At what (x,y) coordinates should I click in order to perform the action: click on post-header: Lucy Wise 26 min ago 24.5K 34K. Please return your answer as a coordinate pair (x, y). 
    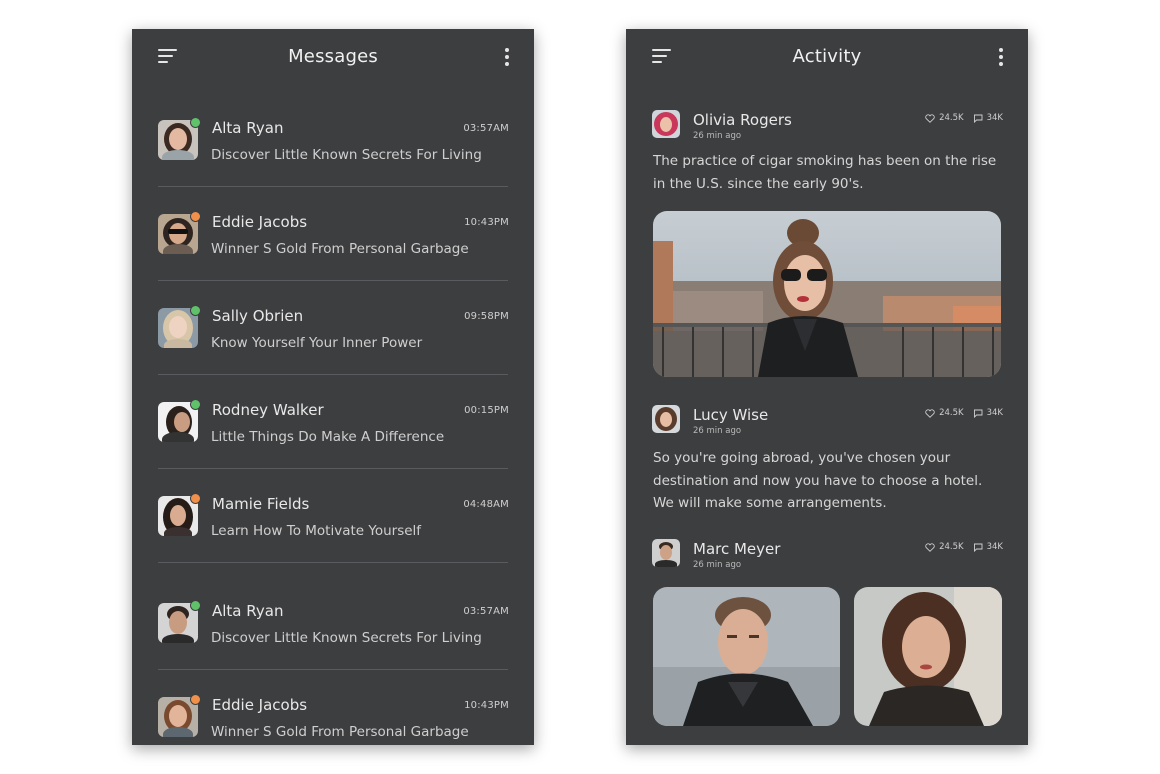
    Looking at the image, I should click on (827, 422).